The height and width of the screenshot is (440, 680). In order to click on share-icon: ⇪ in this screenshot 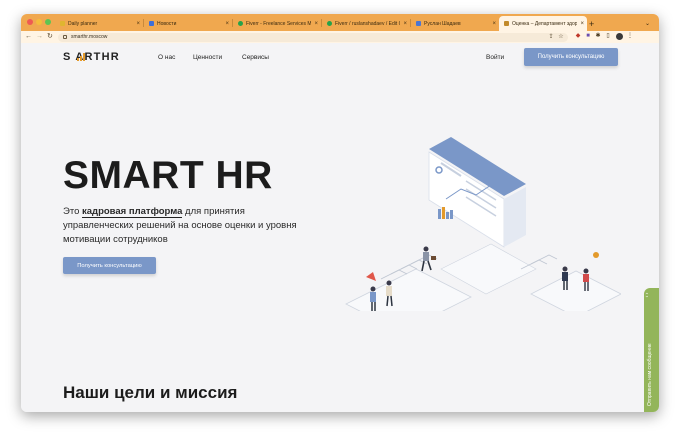, I will do `click(551, 37)`.